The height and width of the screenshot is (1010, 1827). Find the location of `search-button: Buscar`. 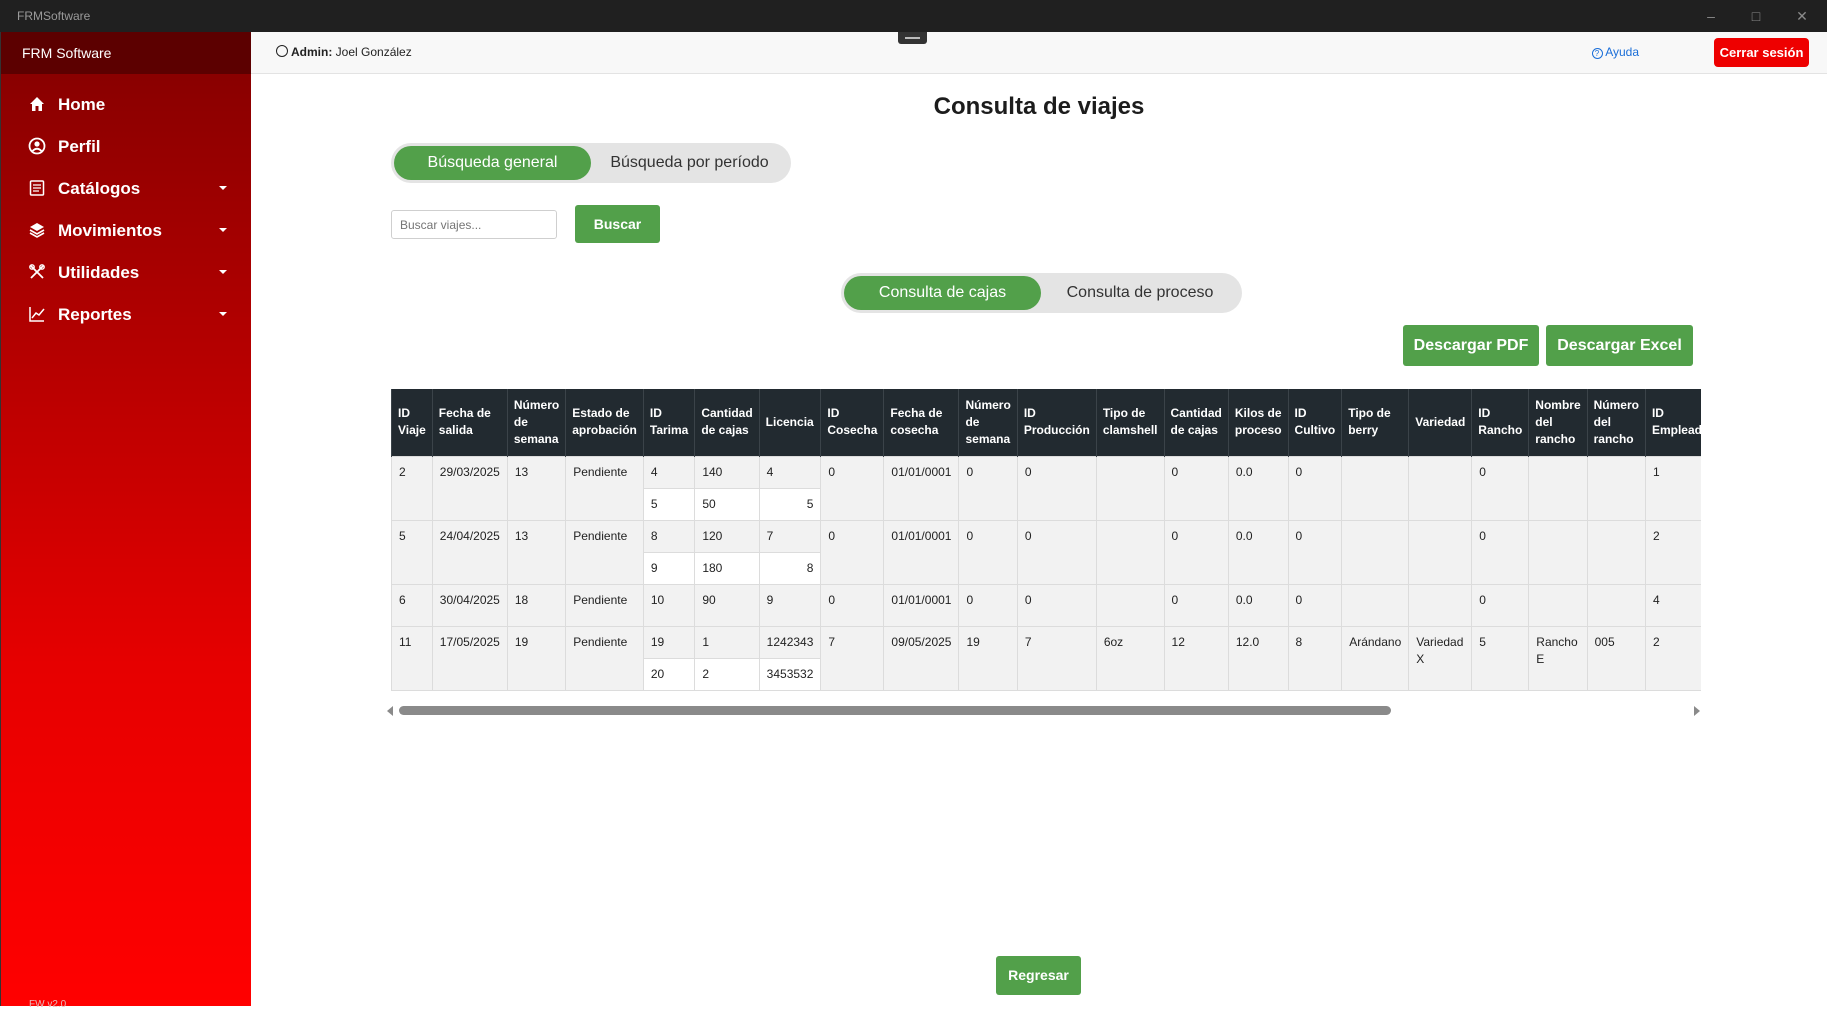

search-button: Buscar is located at coordinates (617, 224).